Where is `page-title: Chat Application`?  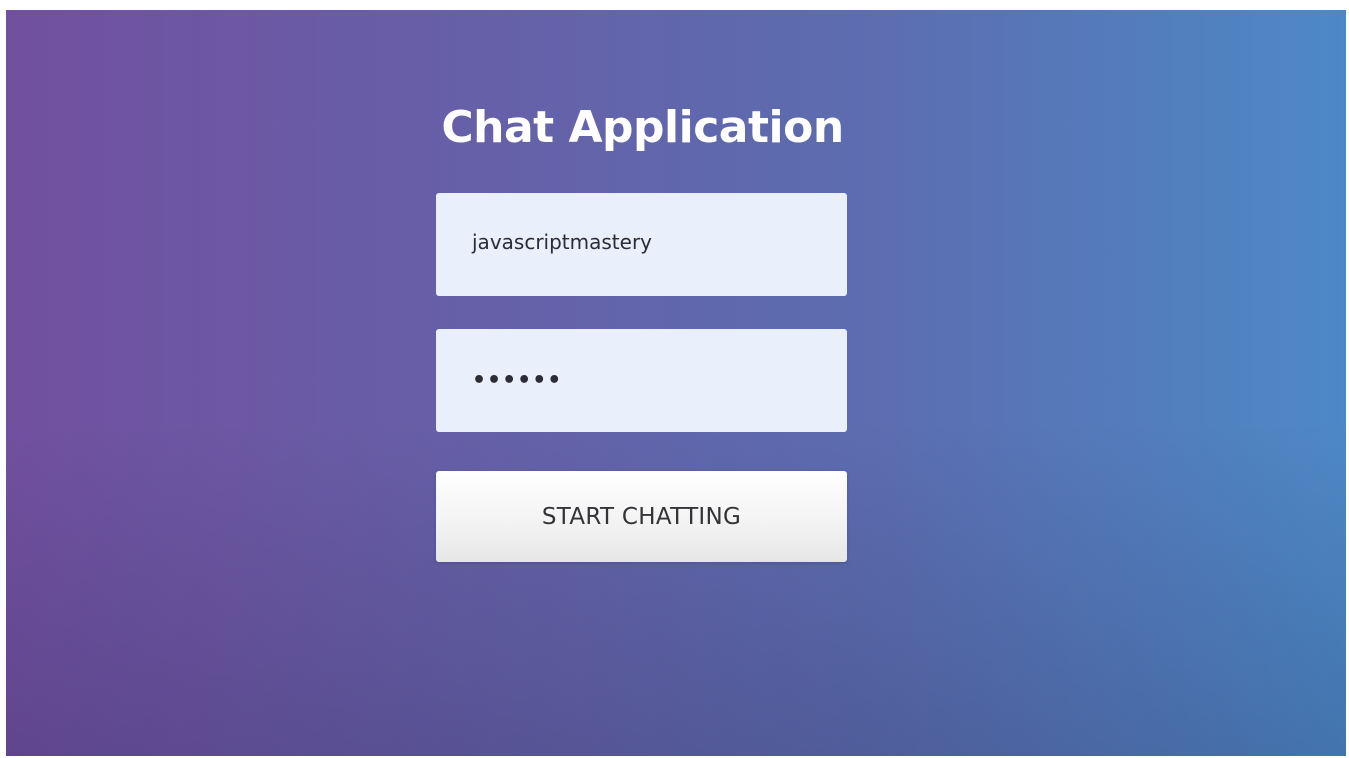
page-title: Chat Application is located at coordinates (642, 127).